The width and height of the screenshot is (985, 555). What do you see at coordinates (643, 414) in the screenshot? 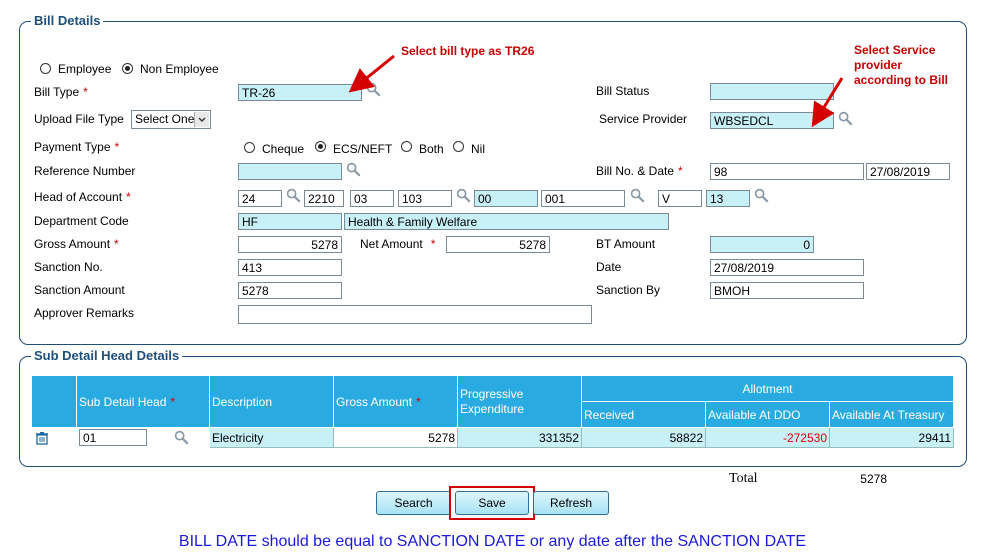
I see `header-received: Received` at bounding box center [643, 414].